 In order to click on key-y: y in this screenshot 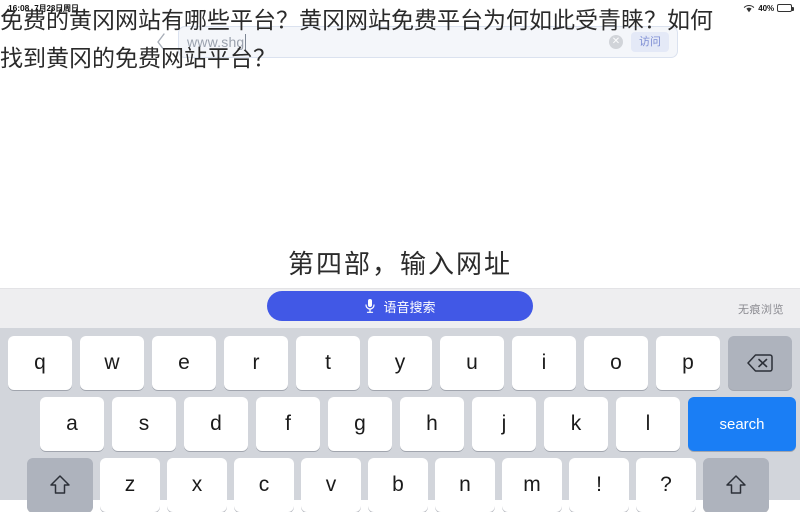, I will do `click(400, 363)`.